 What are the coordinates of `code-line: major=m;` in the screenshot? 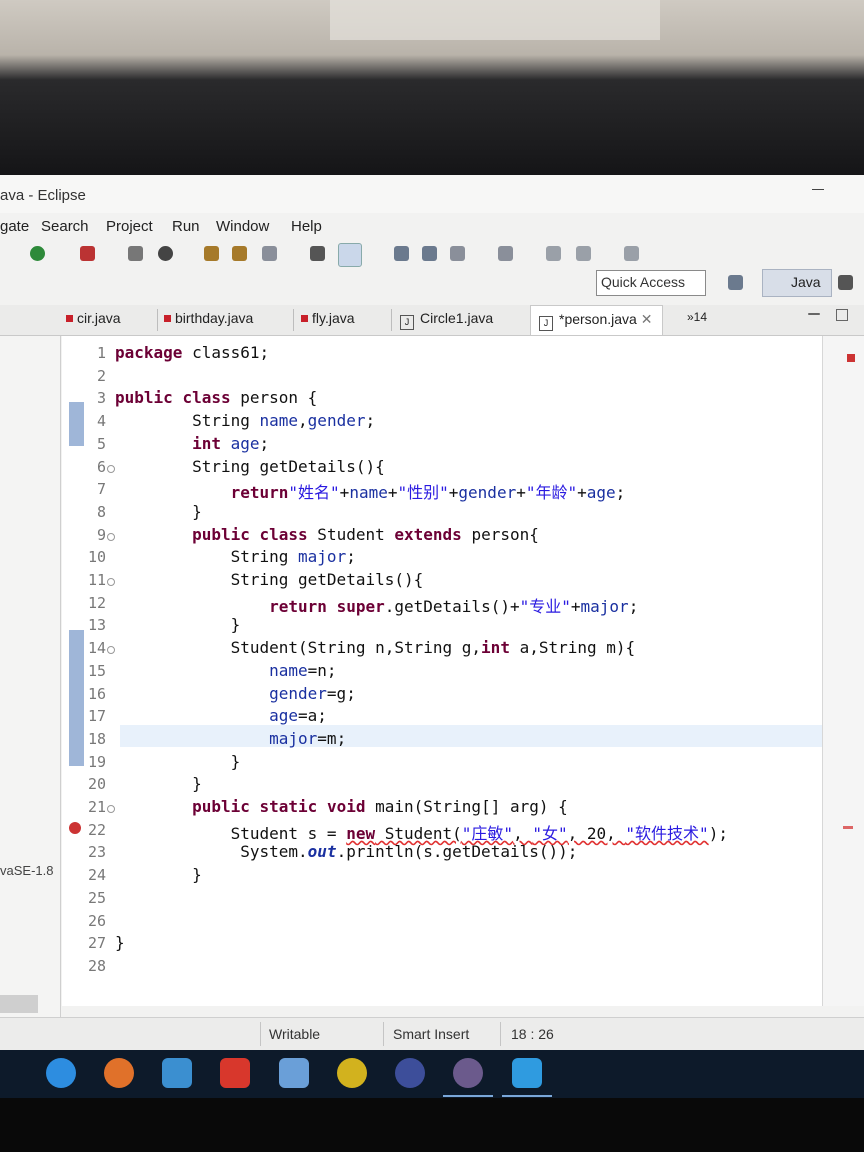 It's located at (230, 738).